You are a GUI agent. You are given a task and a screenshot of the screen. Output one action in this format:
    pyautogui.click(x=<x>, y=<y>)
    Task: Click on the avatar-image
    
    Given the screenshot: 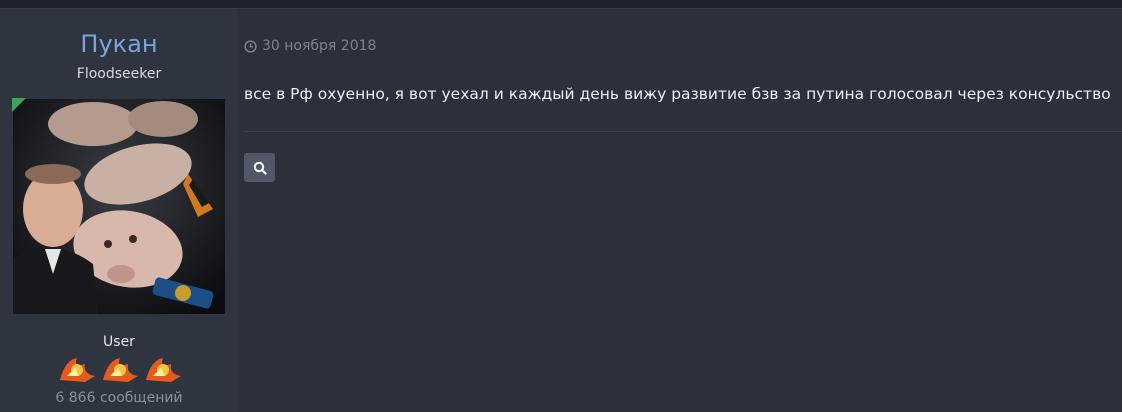 What is the action you would take?
    pyautogui.click(x=119, y=206)
    